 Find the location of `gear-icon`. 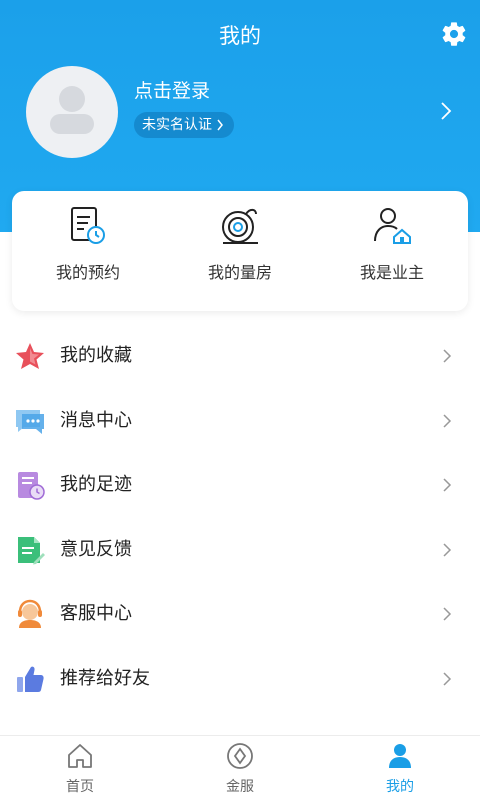

gear-icon is located at coordinates (454, 34).